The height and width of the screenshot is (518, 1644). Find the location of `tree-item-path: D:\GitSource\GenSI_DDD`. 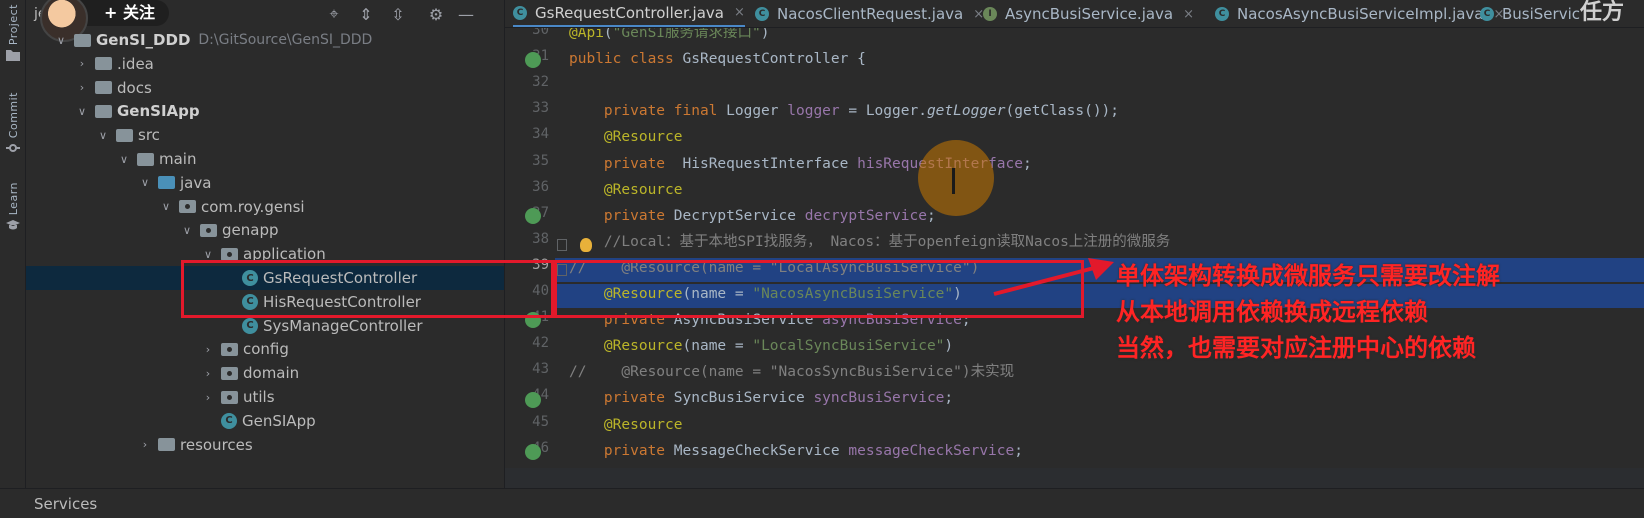

tree-item-path: D:\GitSource\GenSI_DDD is located at coordinates (285, 40).